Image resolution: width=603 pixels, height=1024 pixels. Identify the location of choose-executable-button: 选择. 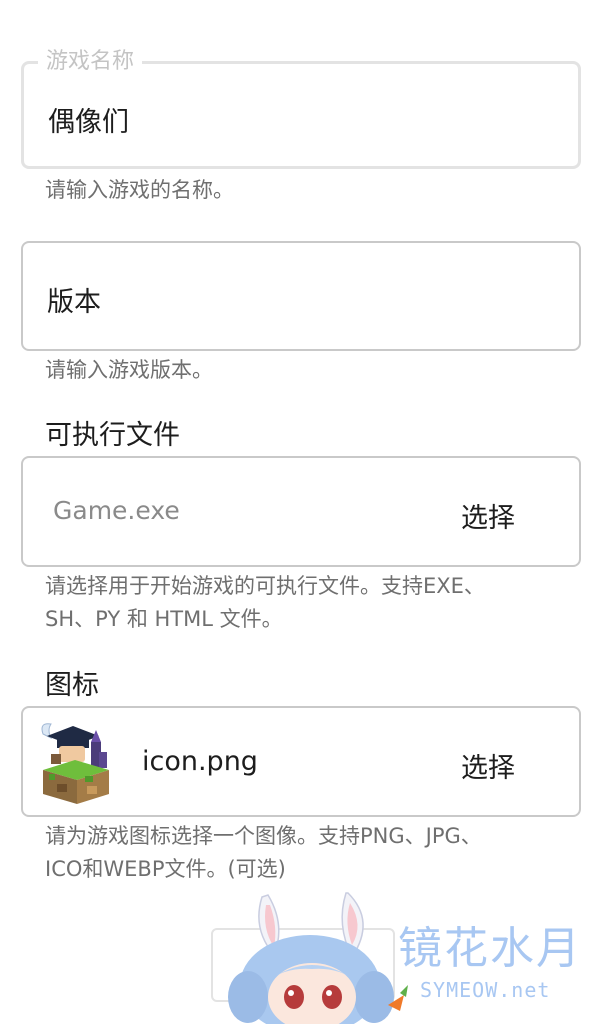
(488, 515).